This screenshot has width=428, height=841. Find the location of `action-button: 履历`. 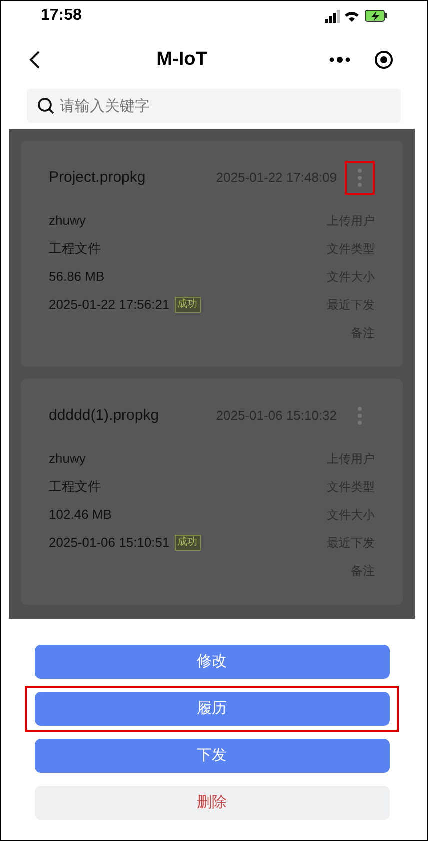

action-button: 履历 is located at coordinates (212, 709).